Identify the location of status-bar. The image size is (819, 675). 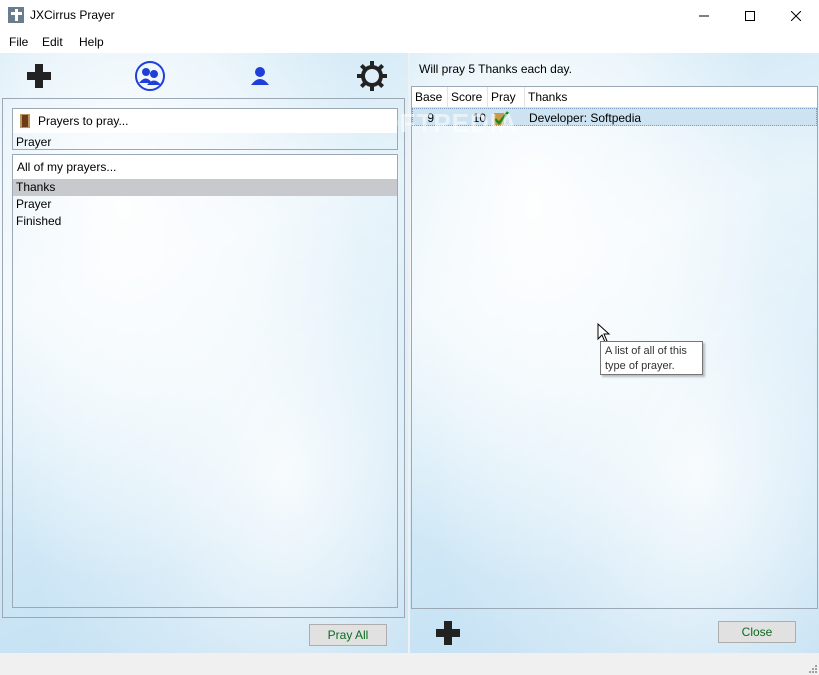
(409, 664).